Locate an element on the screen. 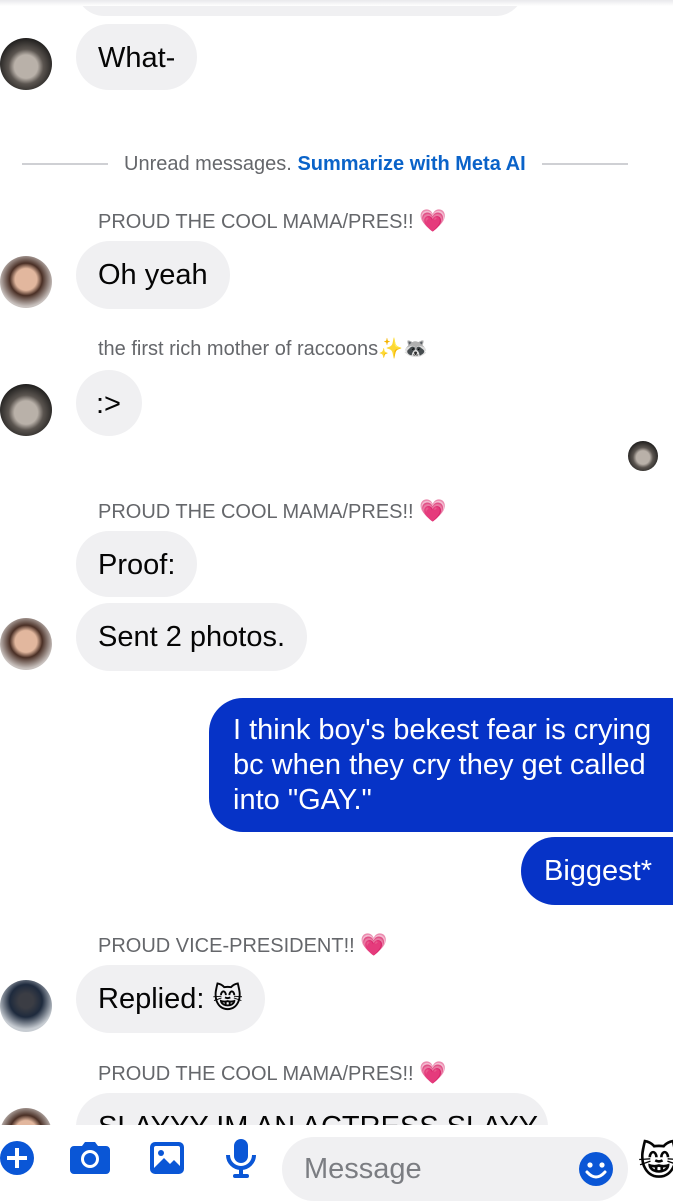 The height and width of the screenshot is (1201, 673). sent-message-bubble: Biggest* is located at coordinates (597, 871).